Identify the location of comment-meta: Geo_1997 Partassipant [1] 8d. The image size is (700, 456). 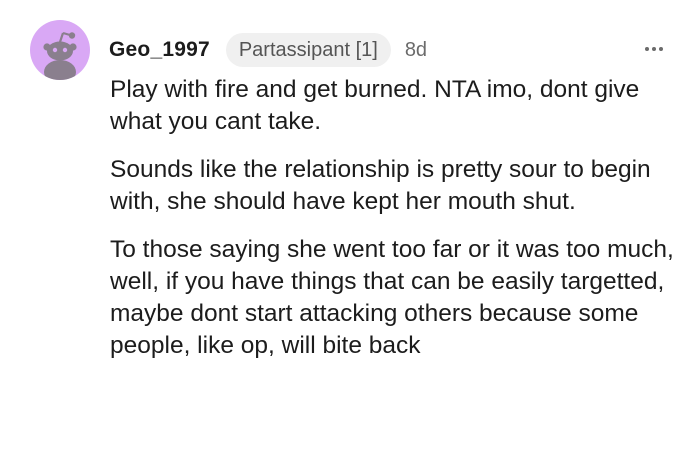
(268, 50).